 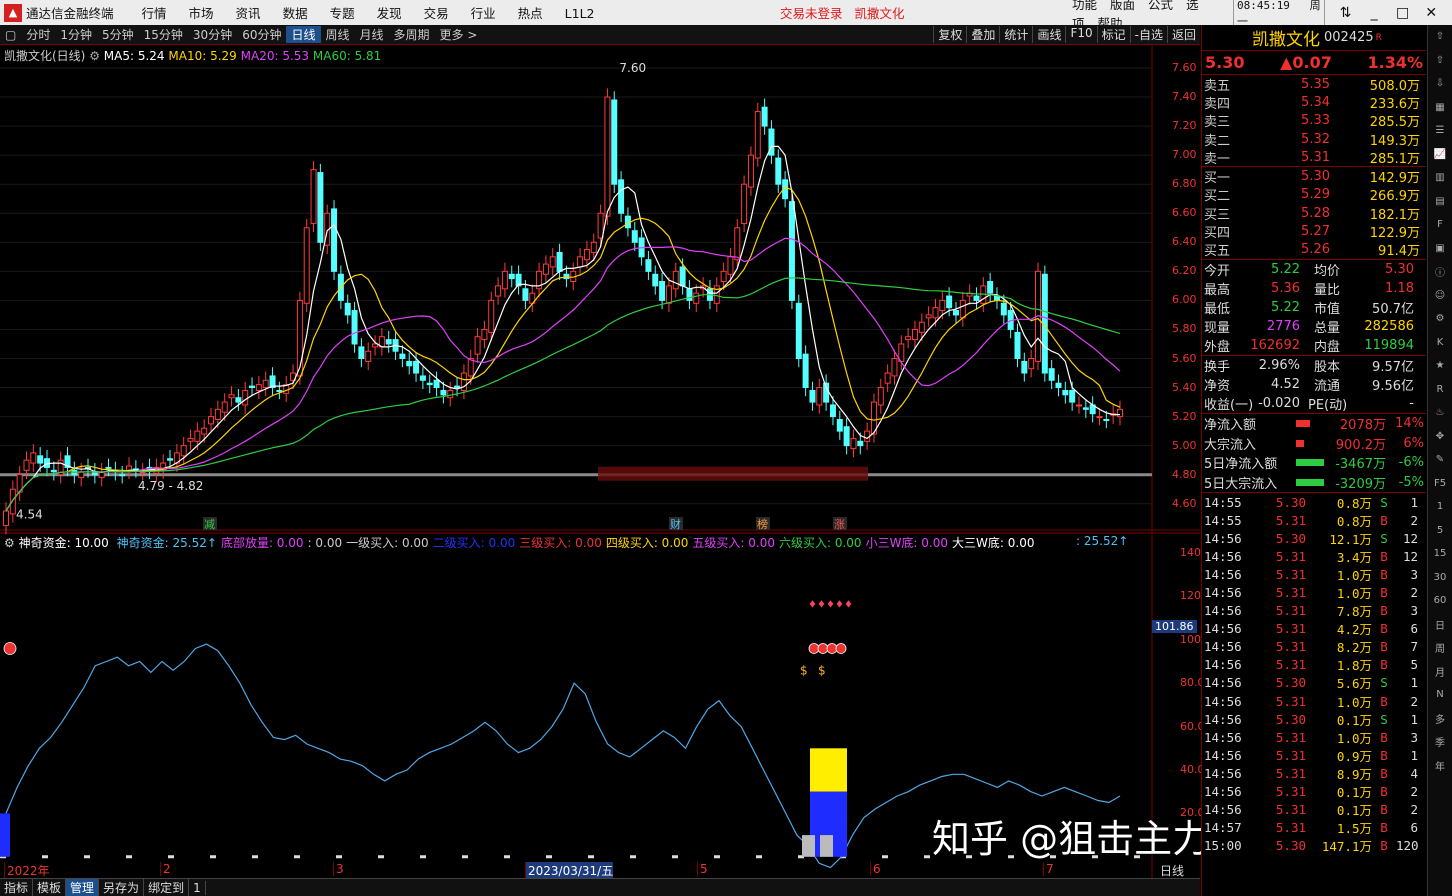 What do you see at coordinates (1440, 272) in the screenshot?
I see `info-icon: ⓘ` at bounding box center [1440, 272].